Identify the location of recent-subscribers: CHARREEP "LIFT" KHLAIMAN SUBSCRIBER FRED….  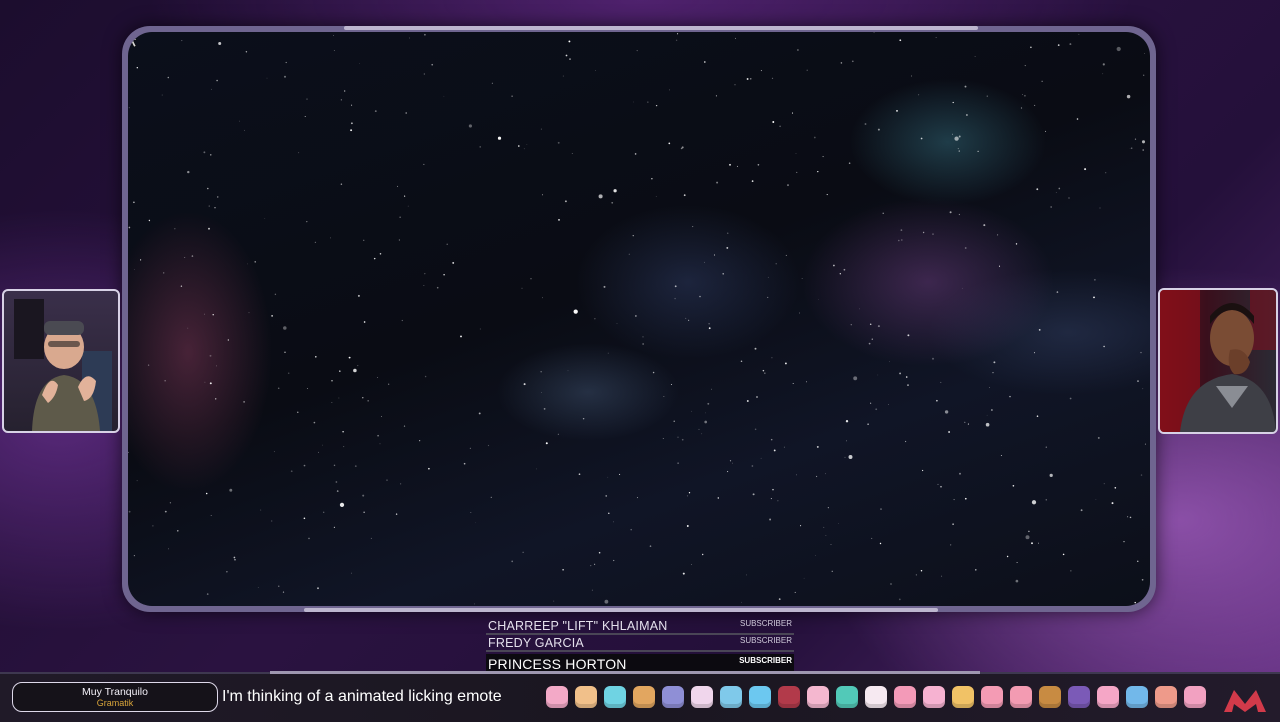
(640, 646).